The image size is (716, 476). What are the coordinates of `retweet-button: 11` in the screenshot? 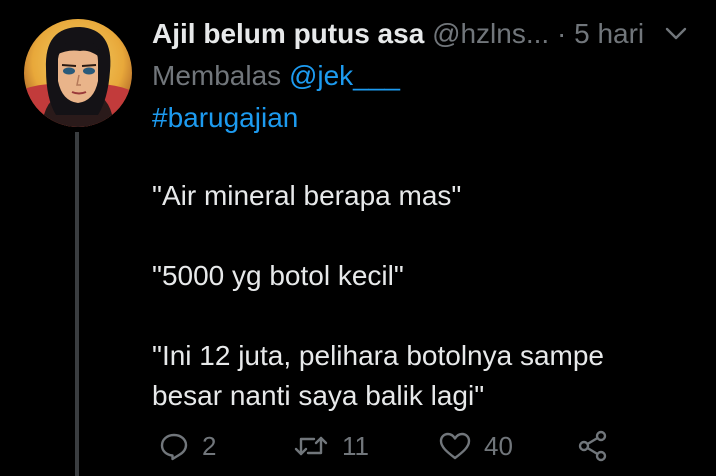 It's located at (330, 446).